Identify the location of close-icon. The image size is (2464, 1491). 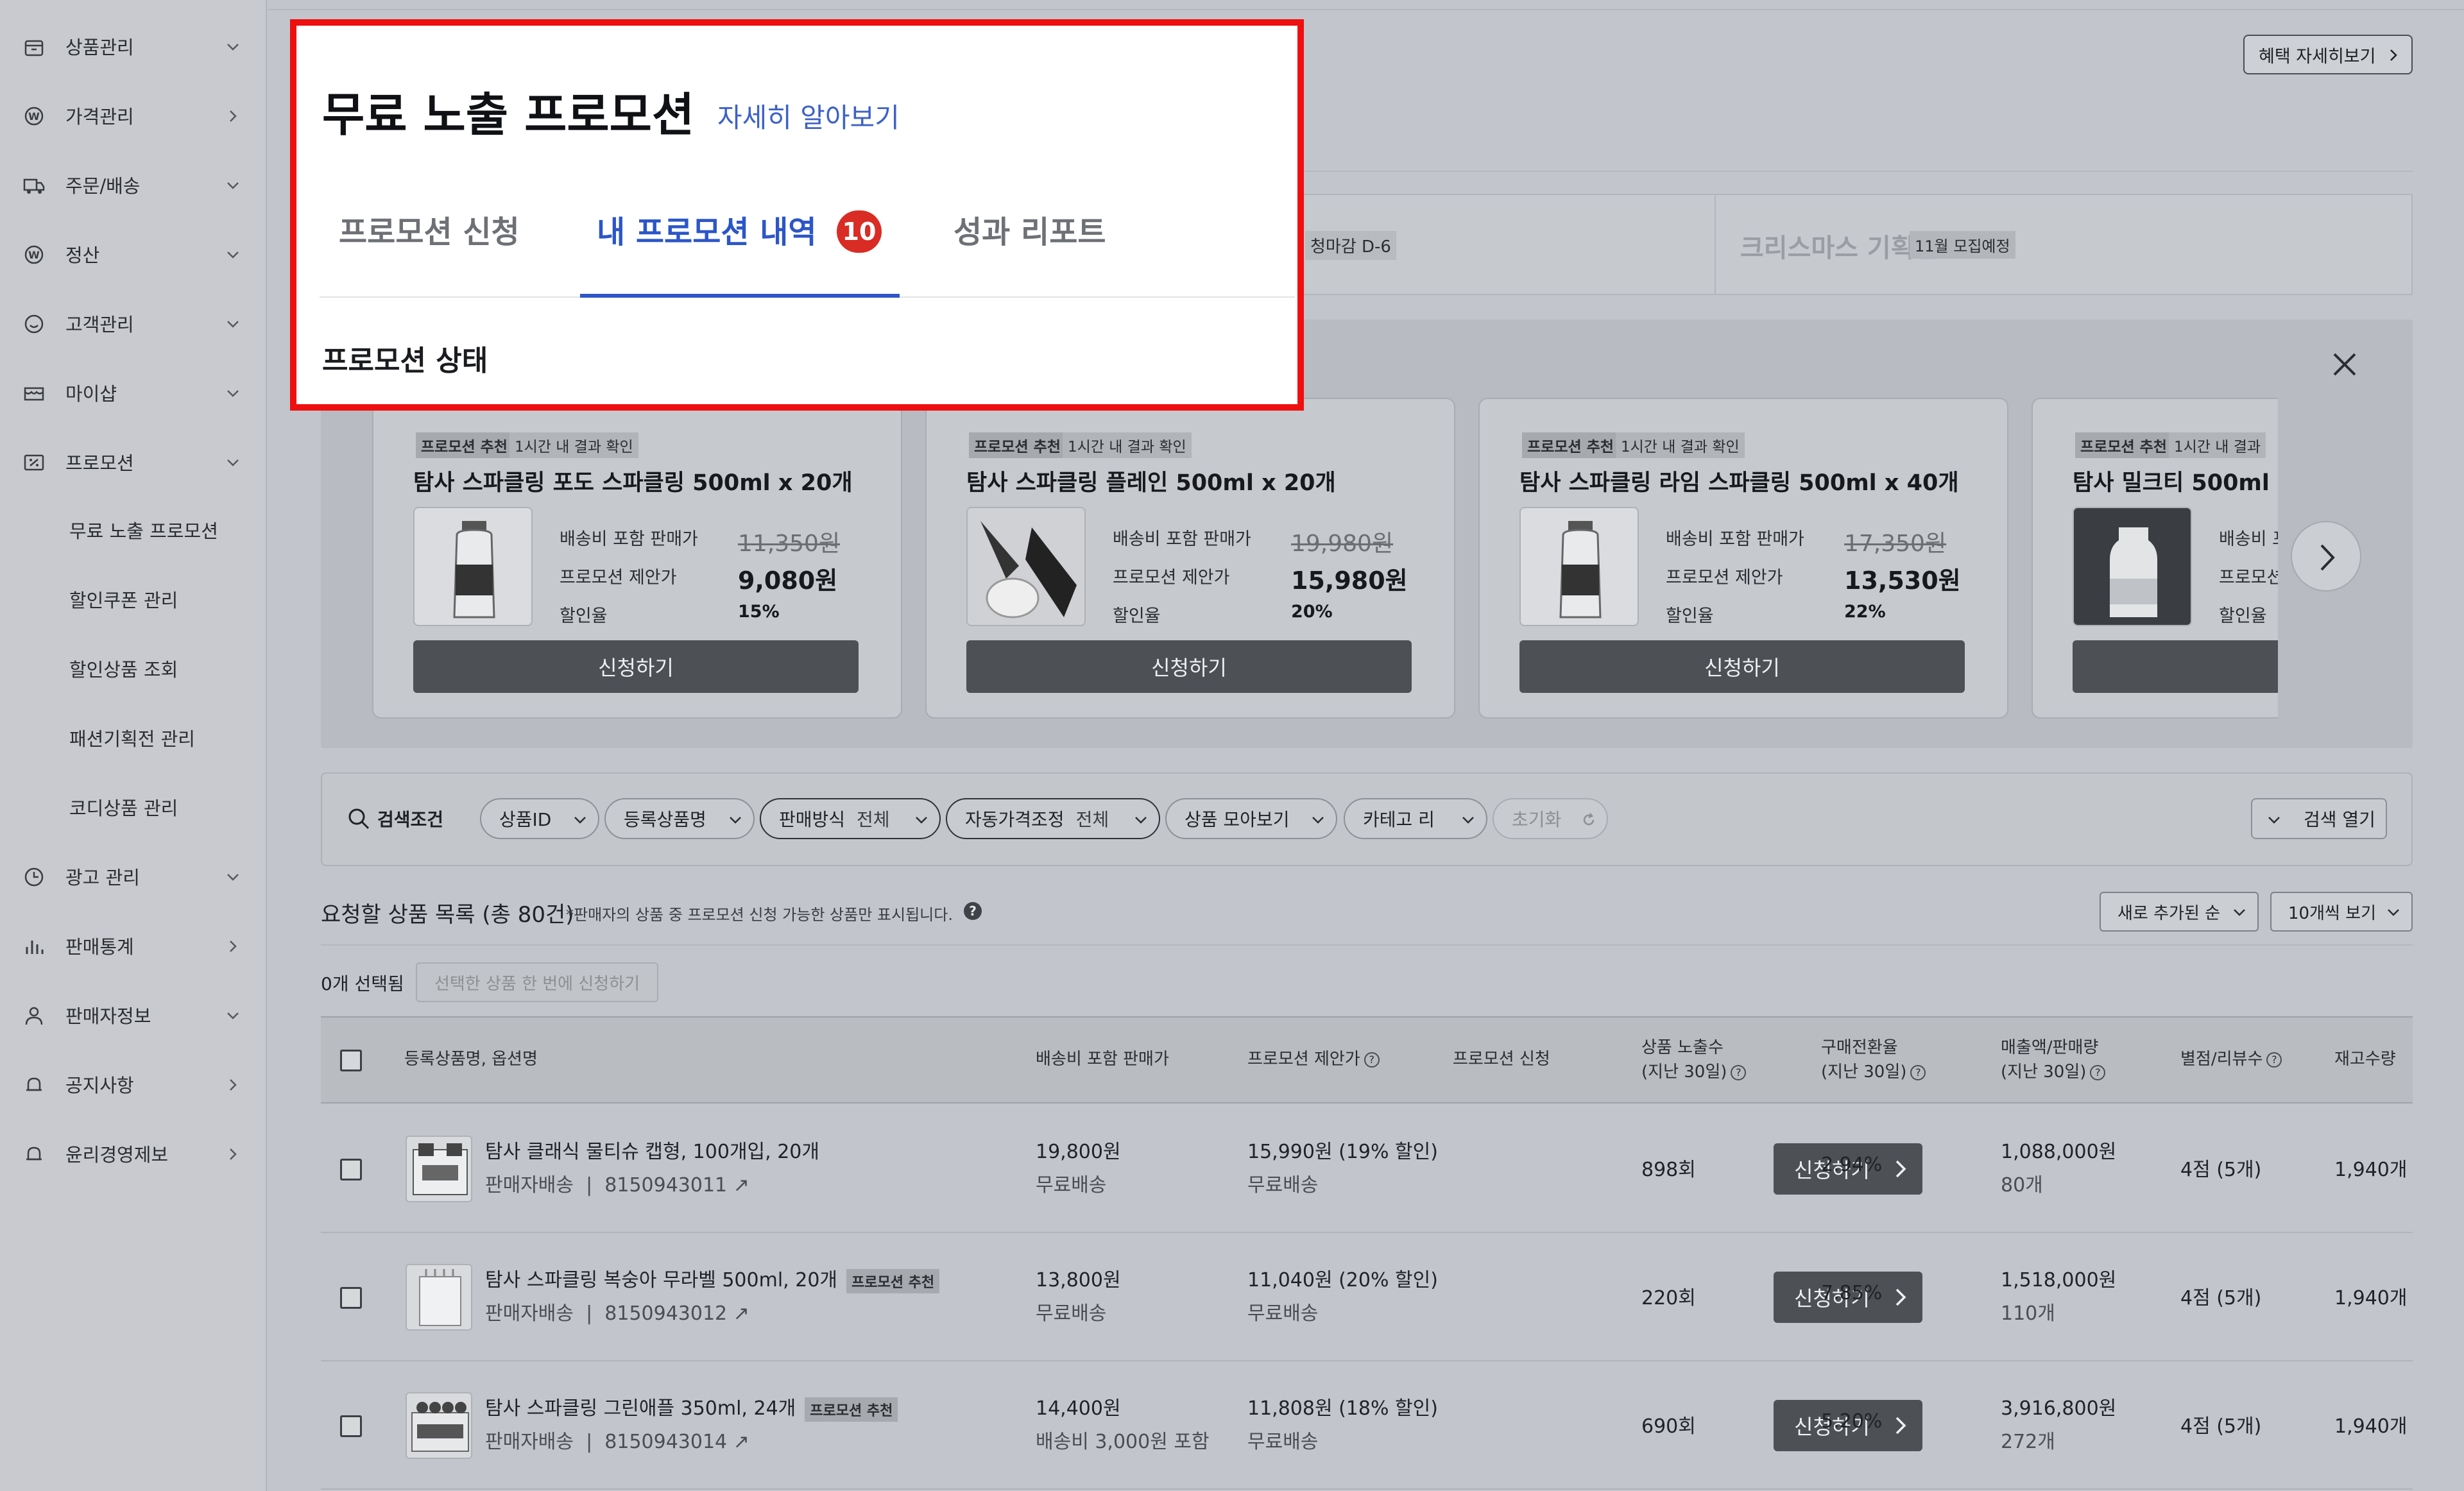
(2345, 364).